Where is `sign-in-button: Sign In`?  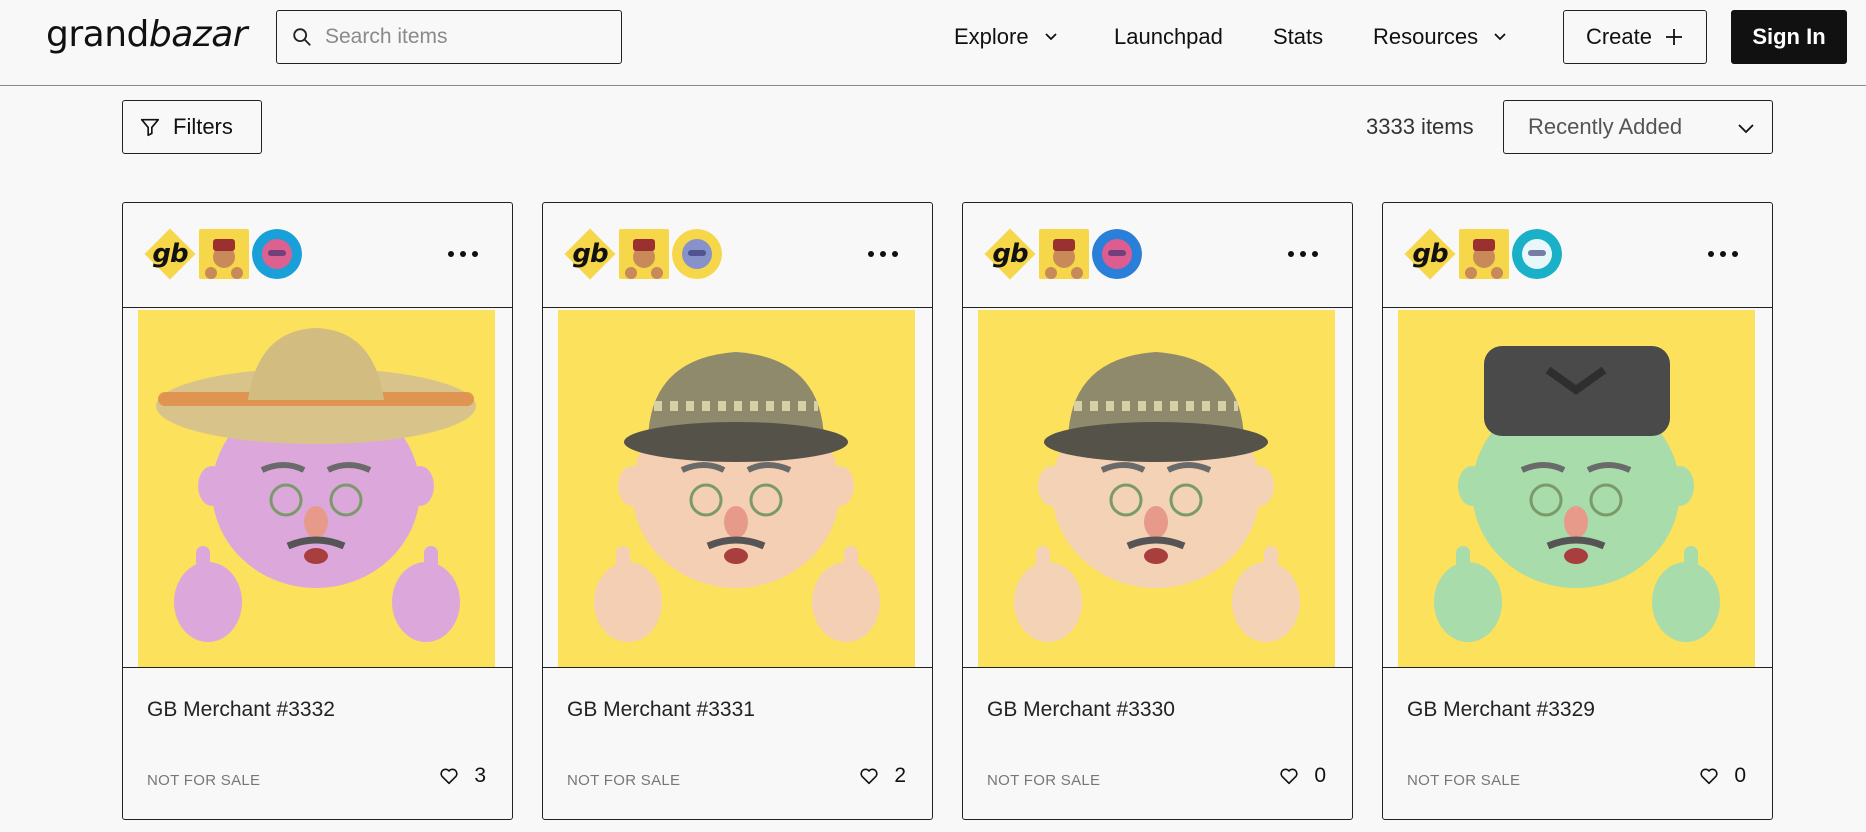 sign-in-button: Sign In is located at coordinates (1789, 37).